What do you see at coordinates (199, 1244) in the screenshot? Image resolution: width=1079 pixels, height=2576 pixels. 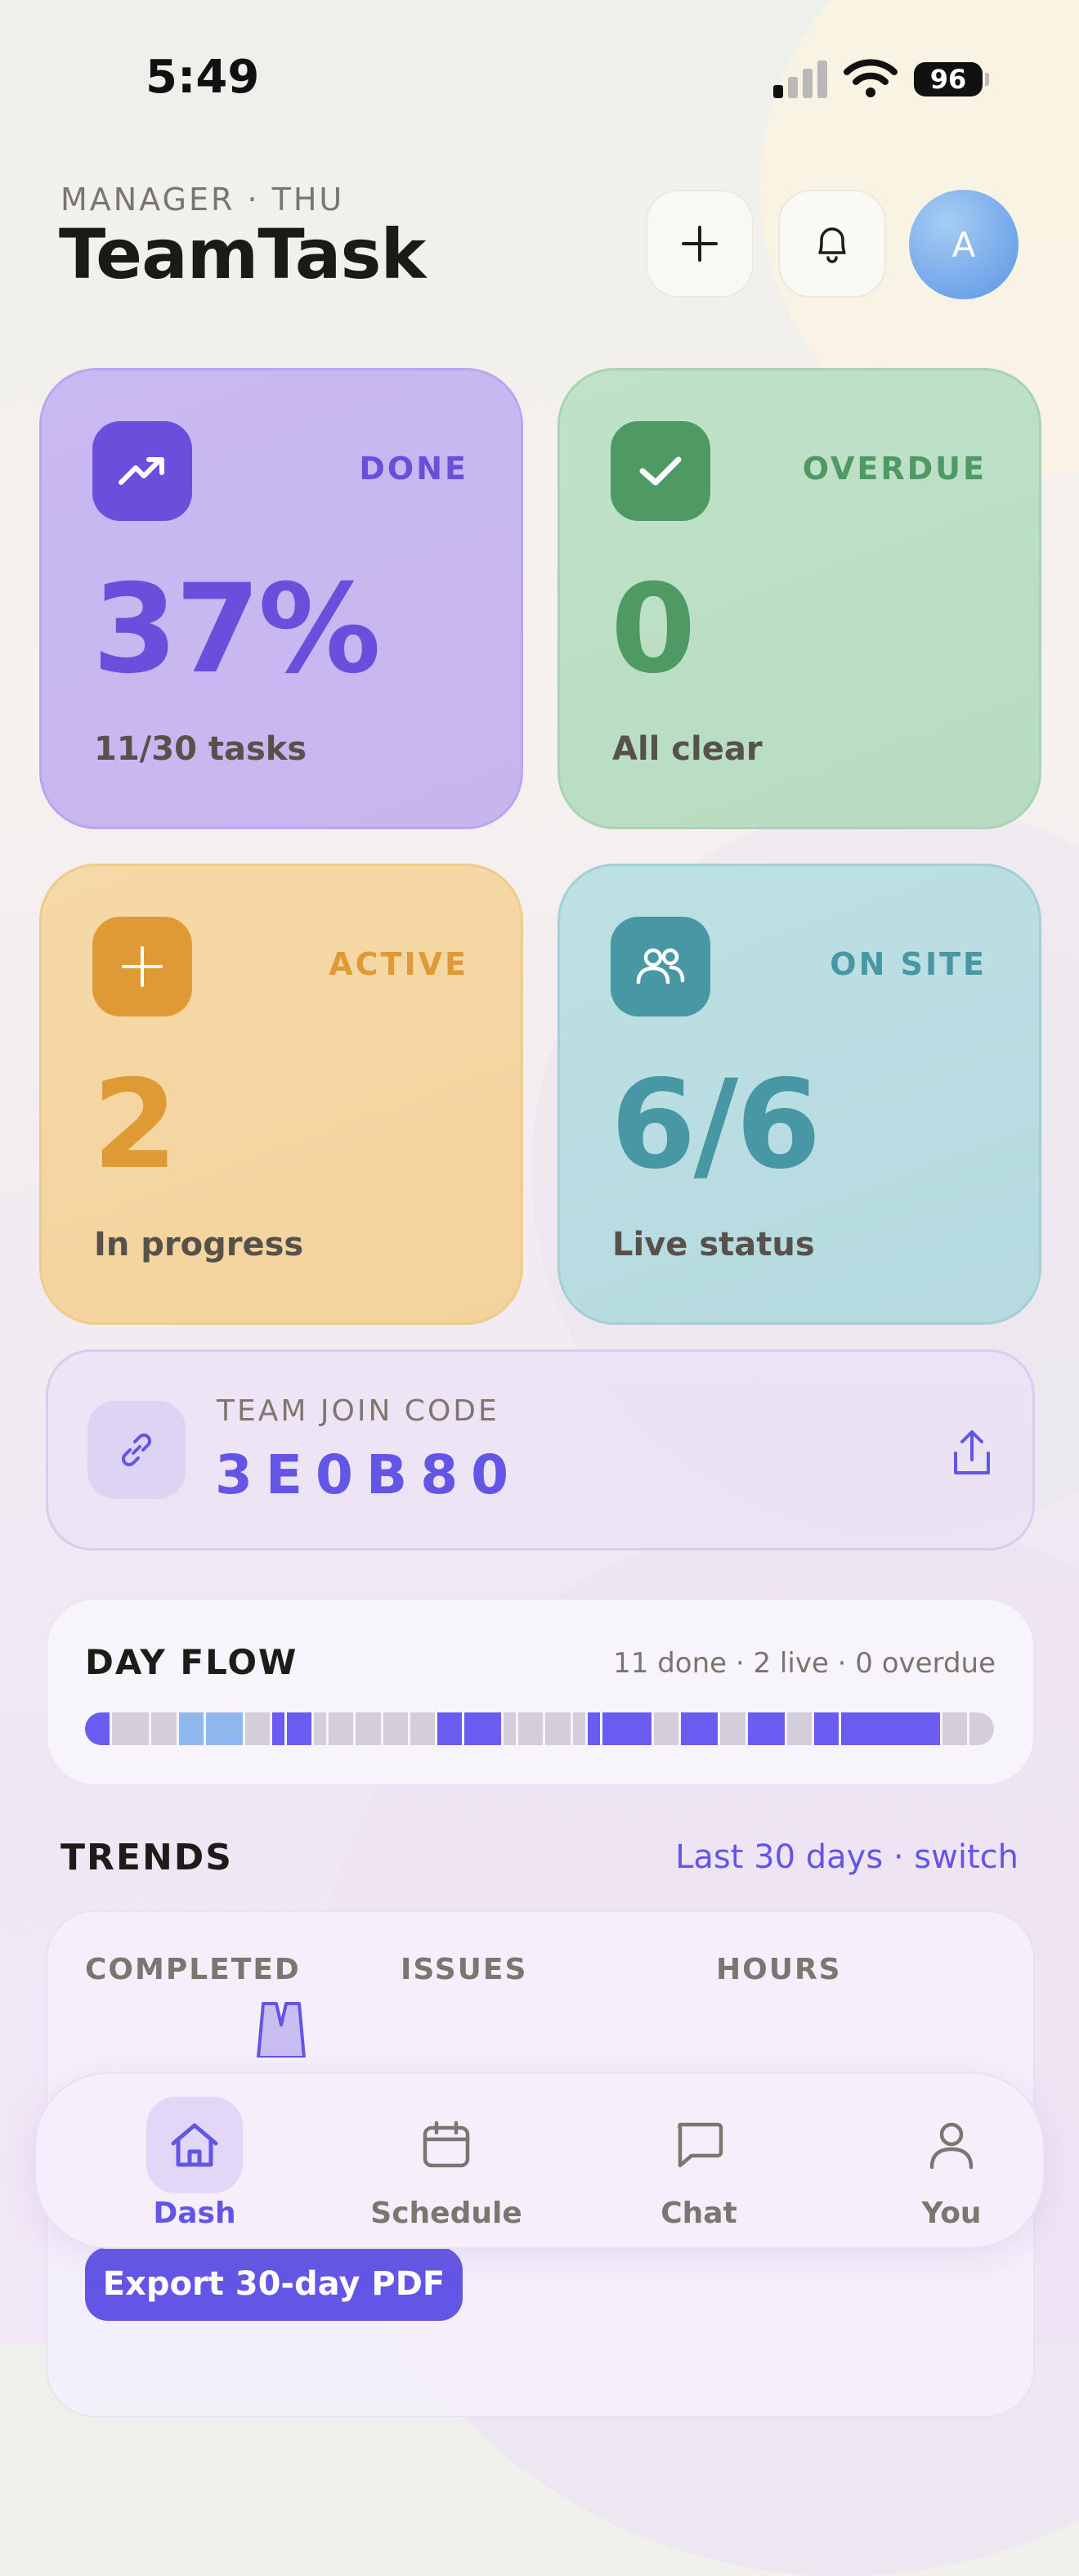 I see `stat-sub: In progress` at bounding box center [199, 1244].